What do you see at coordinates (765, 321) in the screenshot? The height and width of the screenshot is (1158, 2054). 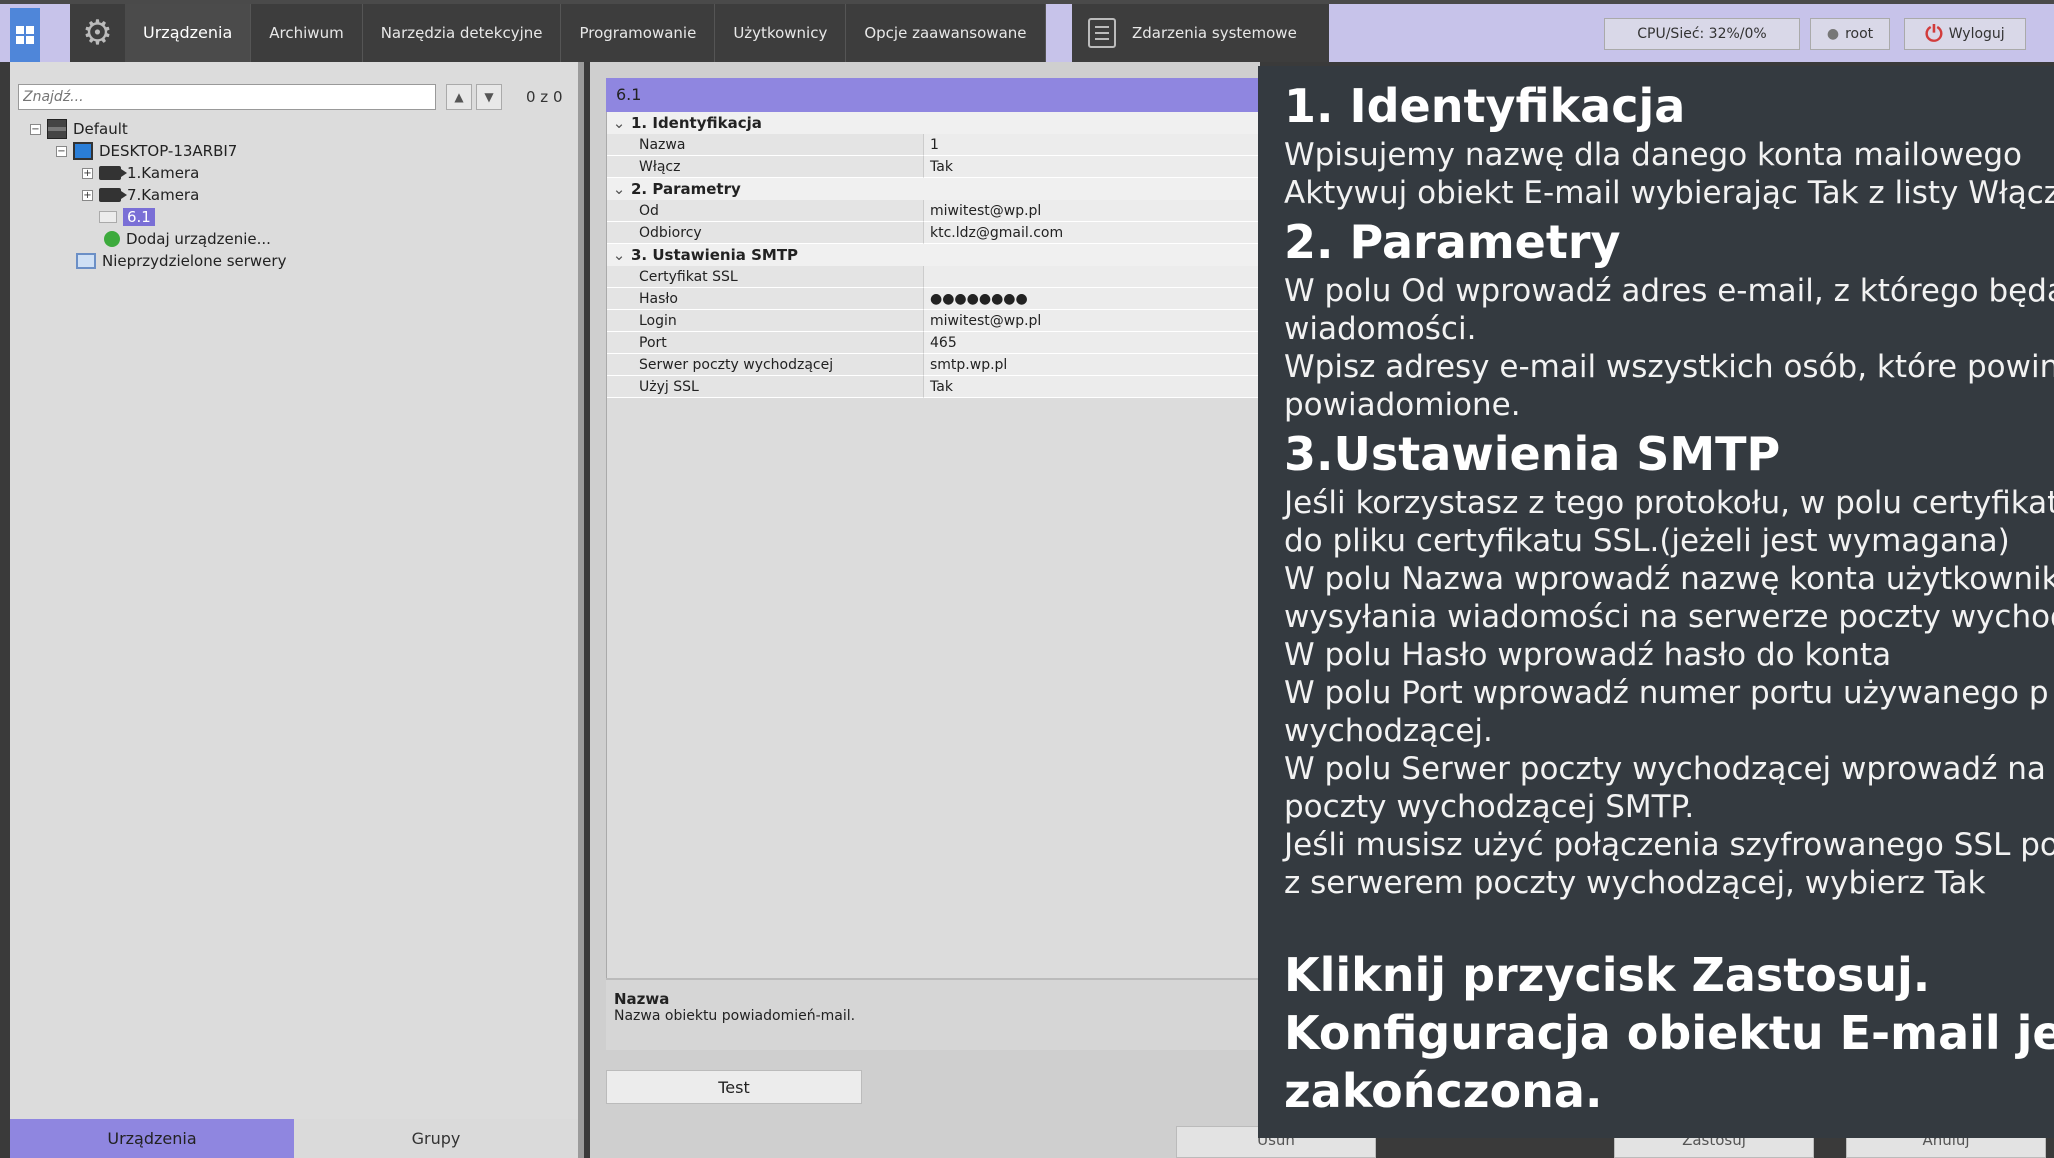 I see `property-key: Login` at bounding box center [765, 321].